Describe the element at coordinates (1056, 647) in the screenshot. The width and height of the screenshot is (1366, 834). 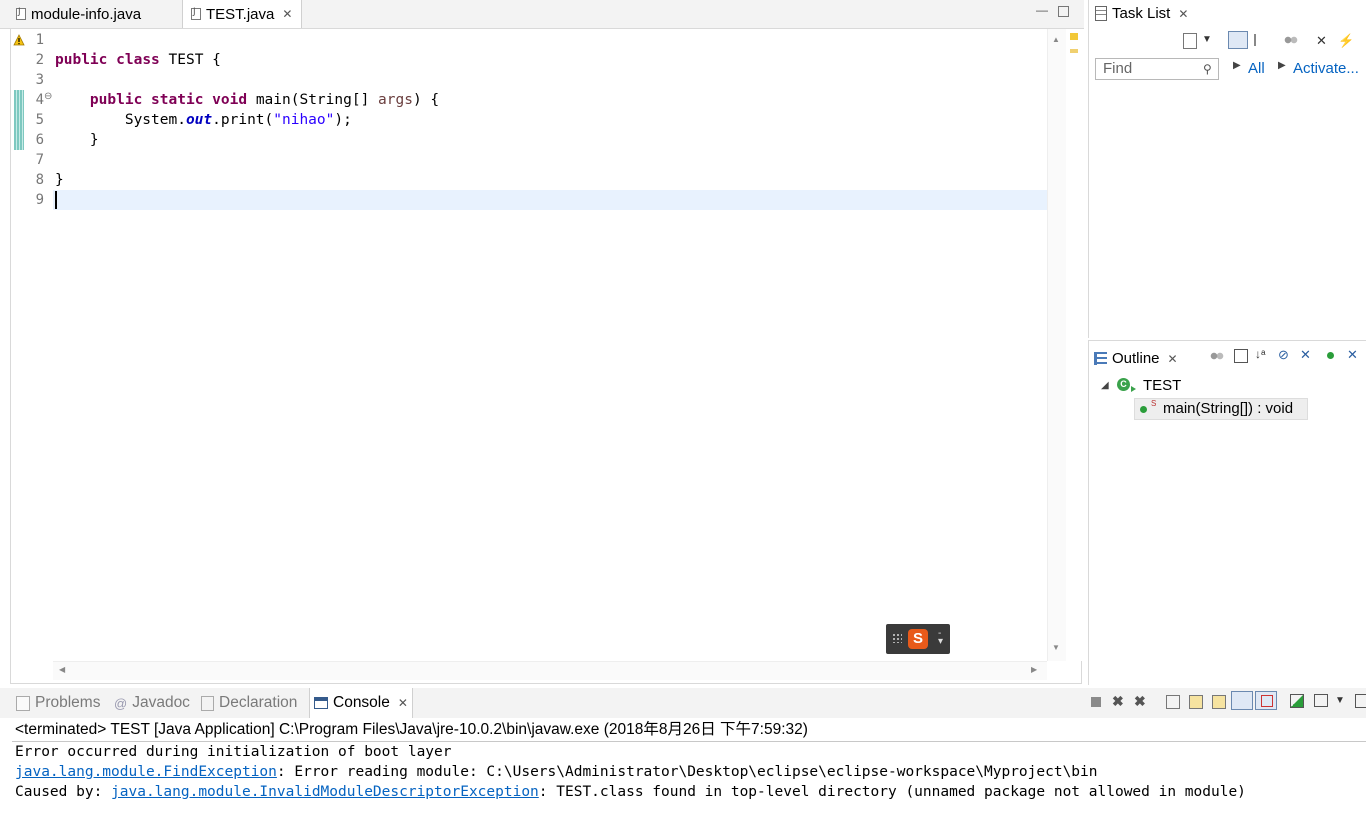
I see `scroll-down-icon: ▼` at that location.